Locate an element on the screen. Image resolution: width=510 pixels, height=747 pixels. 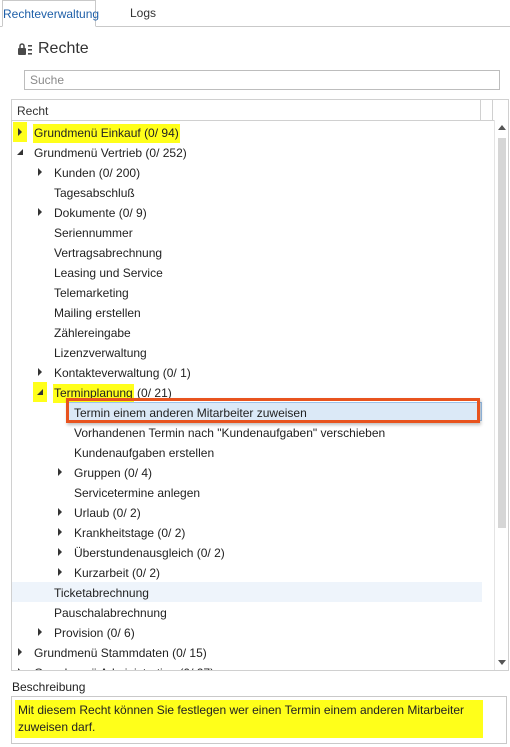
tree-row: Ticketabrechnung is located at coordinates (247, 592).